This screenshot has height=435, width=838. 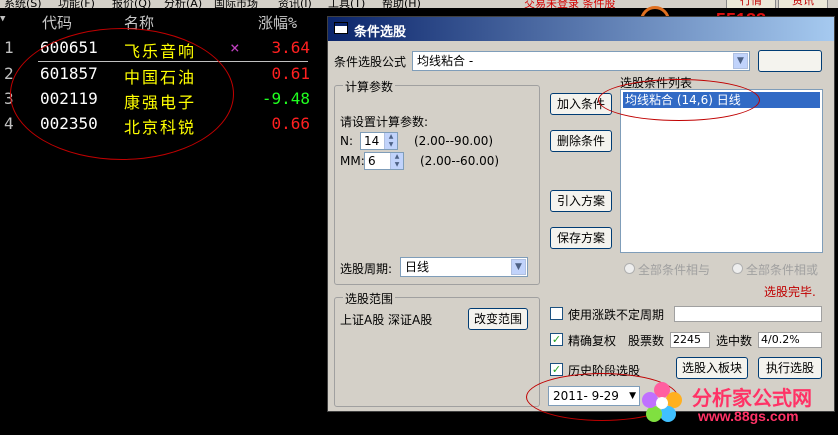 What do you see at coordinates (581, 201) in the screenshot?
I see `import-scheme-button: 引入方案` at bounding box center [581, 201].